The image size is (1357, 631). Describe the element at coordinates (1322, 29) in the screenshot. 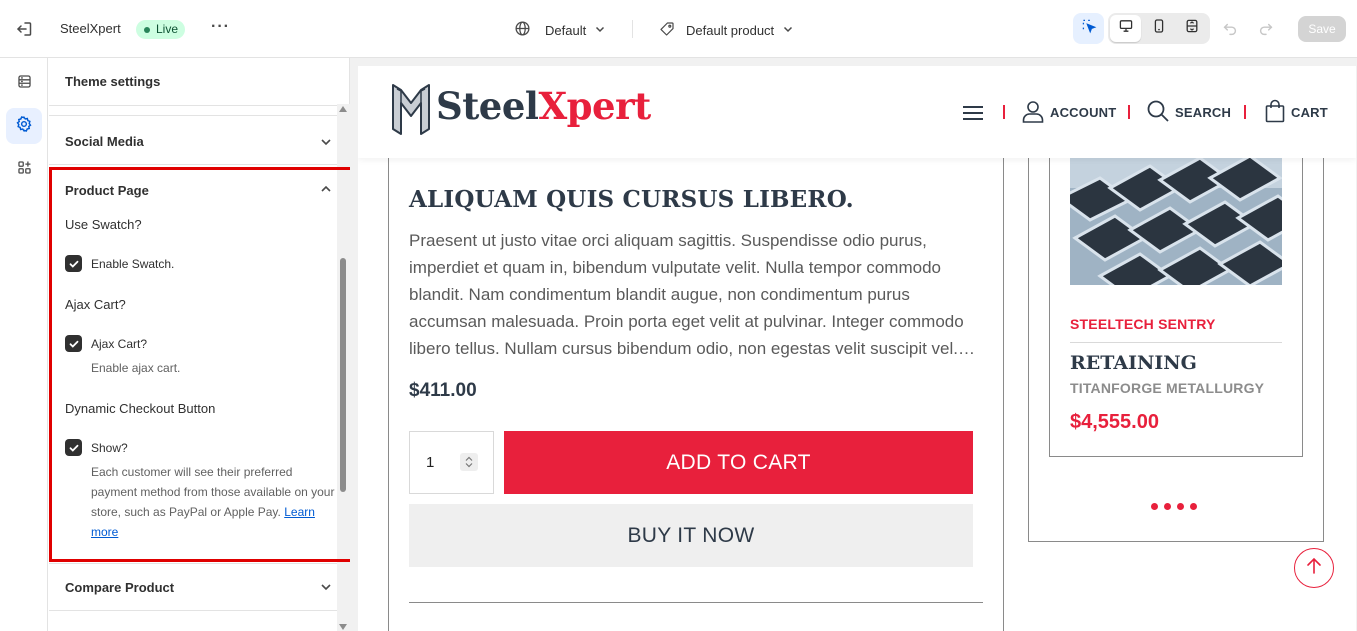

I see `save-button: Save` at that location.